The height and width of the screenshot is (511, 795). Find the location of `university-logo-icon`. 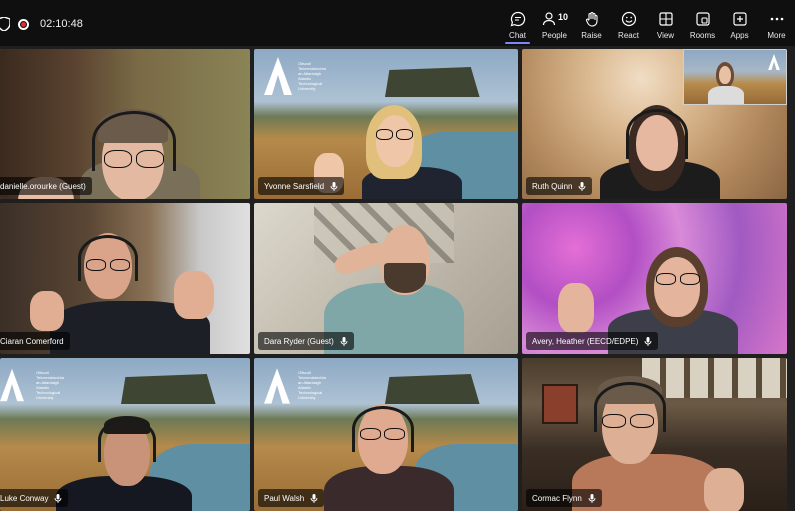

university-logo-icon is located at coordinates (774, 62).